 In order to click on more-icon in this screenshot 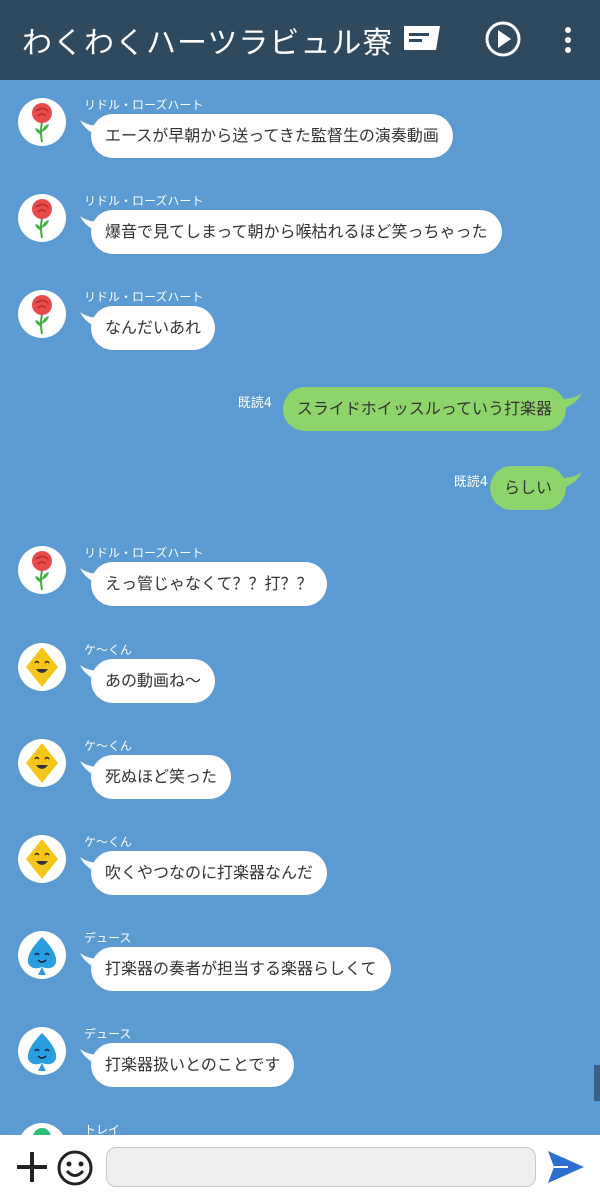, I will do `click(568, 42)`.